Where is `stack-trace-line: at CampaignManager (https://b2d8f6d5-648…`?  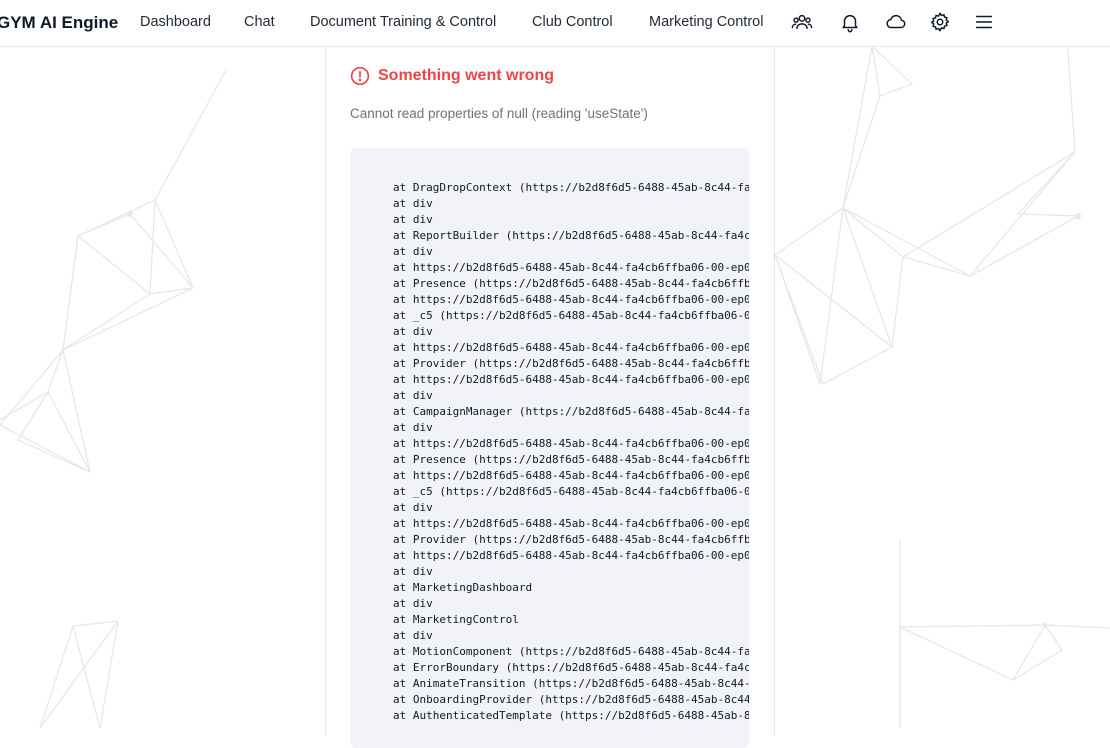 stack-trace-line: at CampaignManager (https://b2d8f6d5-648… is located at coordinates (571, 411).